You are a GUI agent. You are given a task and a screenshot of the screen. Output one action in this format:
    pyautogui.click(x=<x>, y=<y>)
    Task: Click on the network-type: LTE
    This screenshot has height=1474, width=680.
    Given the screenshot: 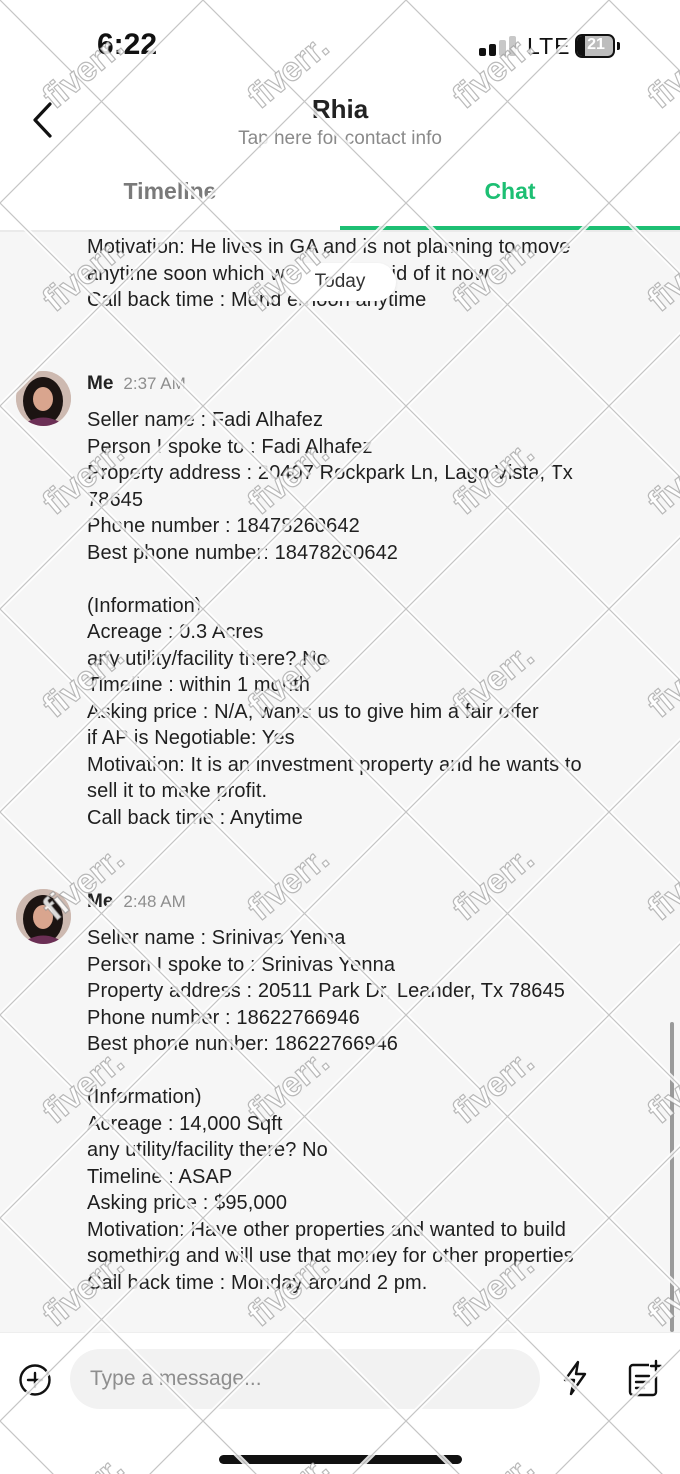 What is the action you would take?
    pyautogui.click(x=549, y=46)
    